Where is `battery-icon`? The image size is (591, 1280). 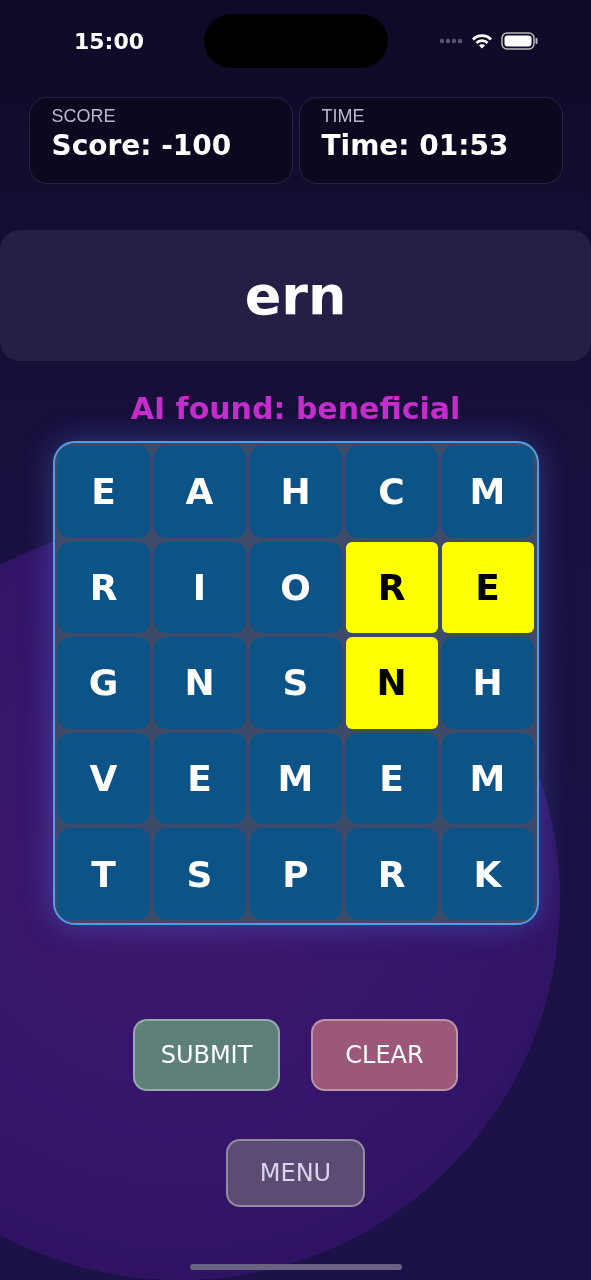 battery-icon is located at coordinates (520, 41).